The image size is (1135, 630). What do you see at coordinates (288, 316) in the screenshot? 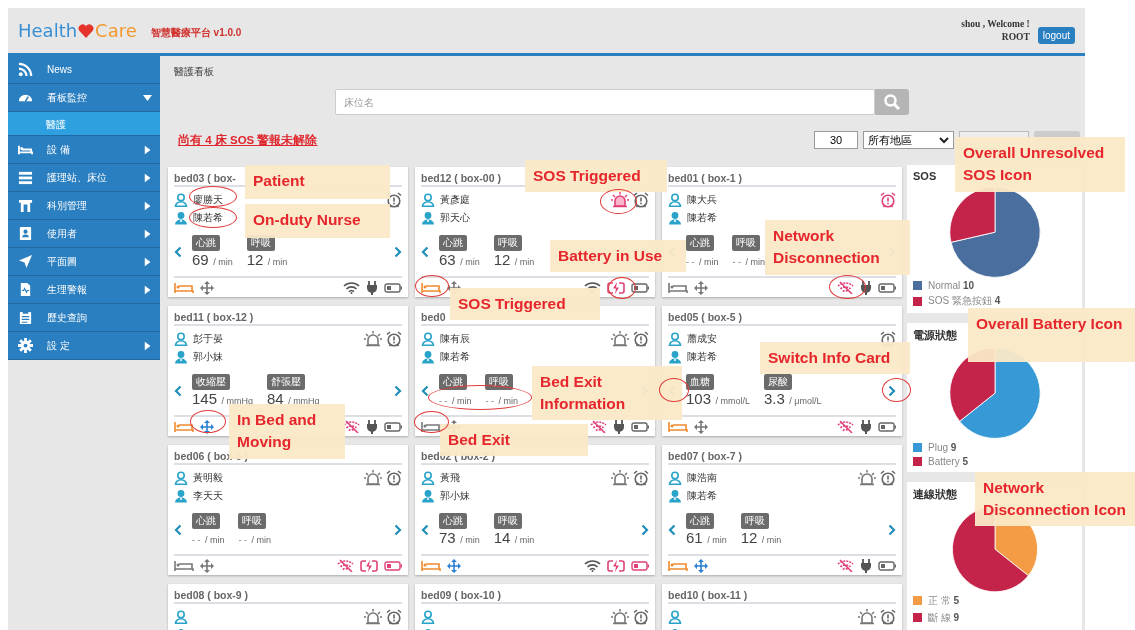
I see `bed-title: bed11 ( box-12 )` at bounding box center [288, 316].